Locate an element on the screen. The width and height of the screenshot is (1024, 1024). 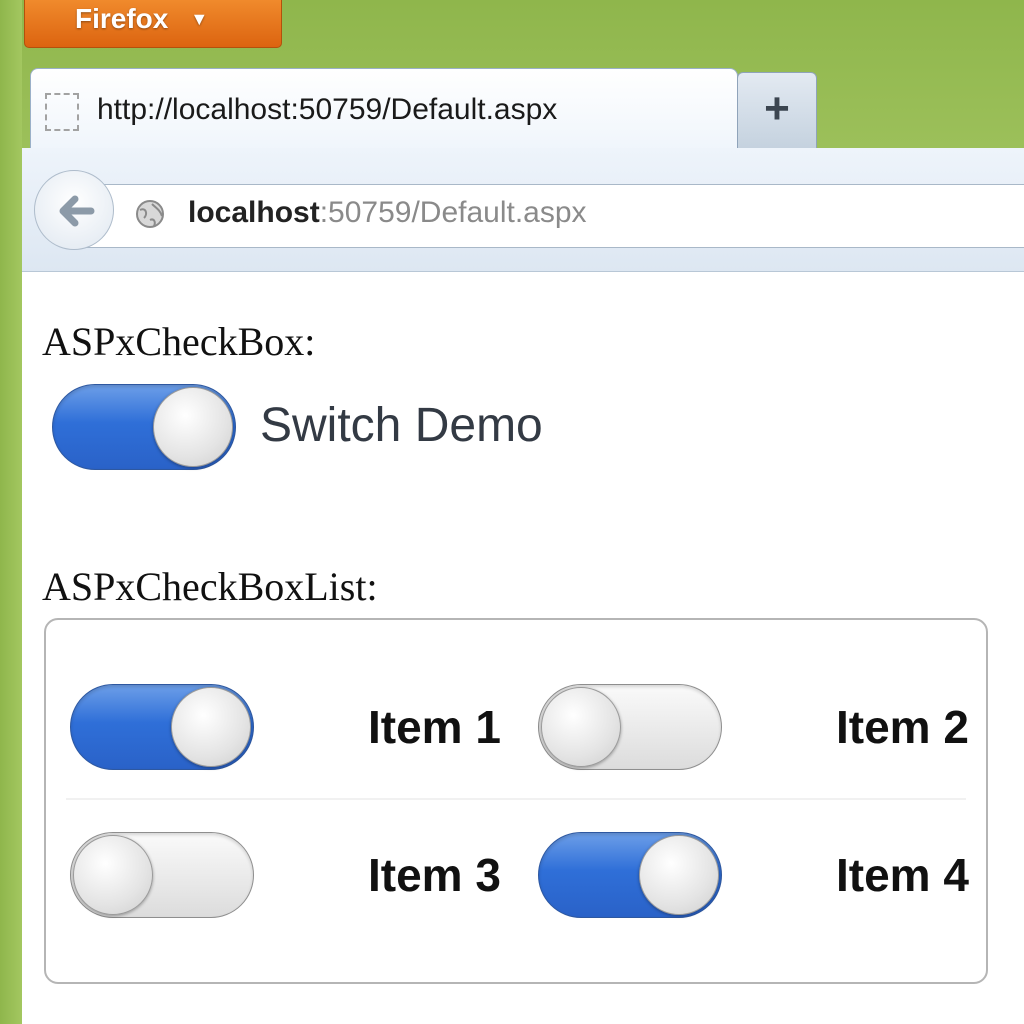
back-button is located at coordinates (74, 210).